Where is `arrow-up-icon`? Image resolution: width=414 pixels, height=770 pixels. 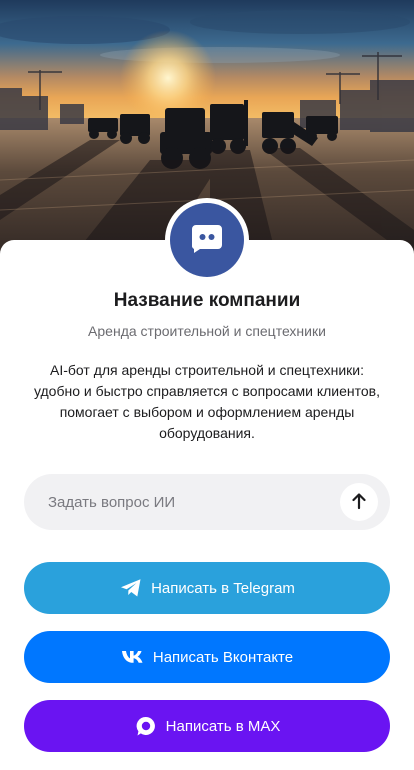 arrow-up-icon is located at coordinates (359, 502).